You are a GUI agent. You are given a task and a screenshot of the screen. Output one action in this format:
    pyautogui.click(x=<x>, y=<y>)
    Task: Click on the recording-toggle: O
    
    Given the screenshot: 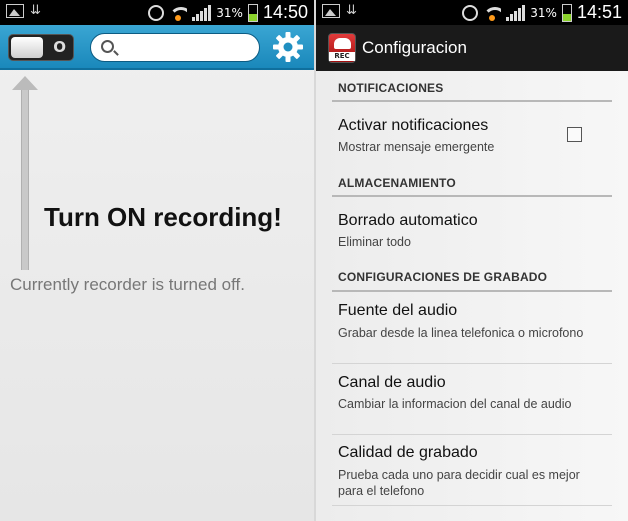 What is the action you would take?
    pyautogui.click(x=41, y=47)
    